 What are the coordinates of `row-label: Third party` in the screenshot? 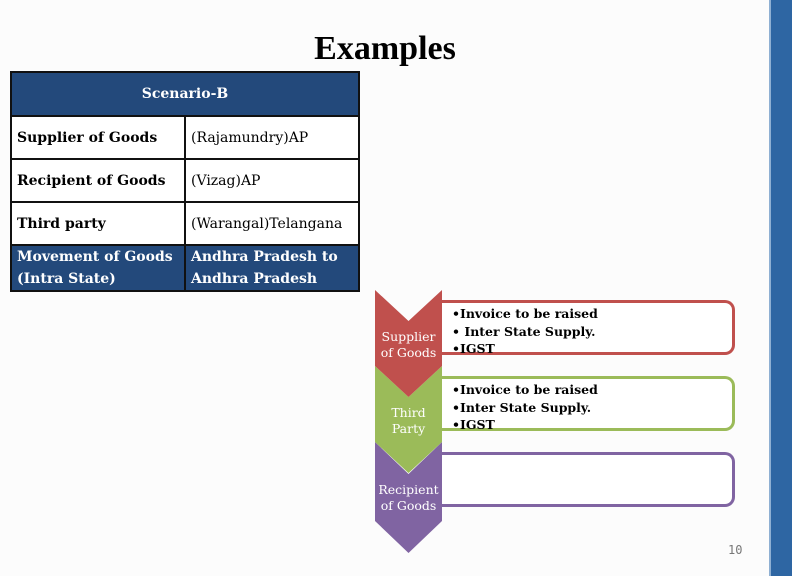 It's located at (98, 223).